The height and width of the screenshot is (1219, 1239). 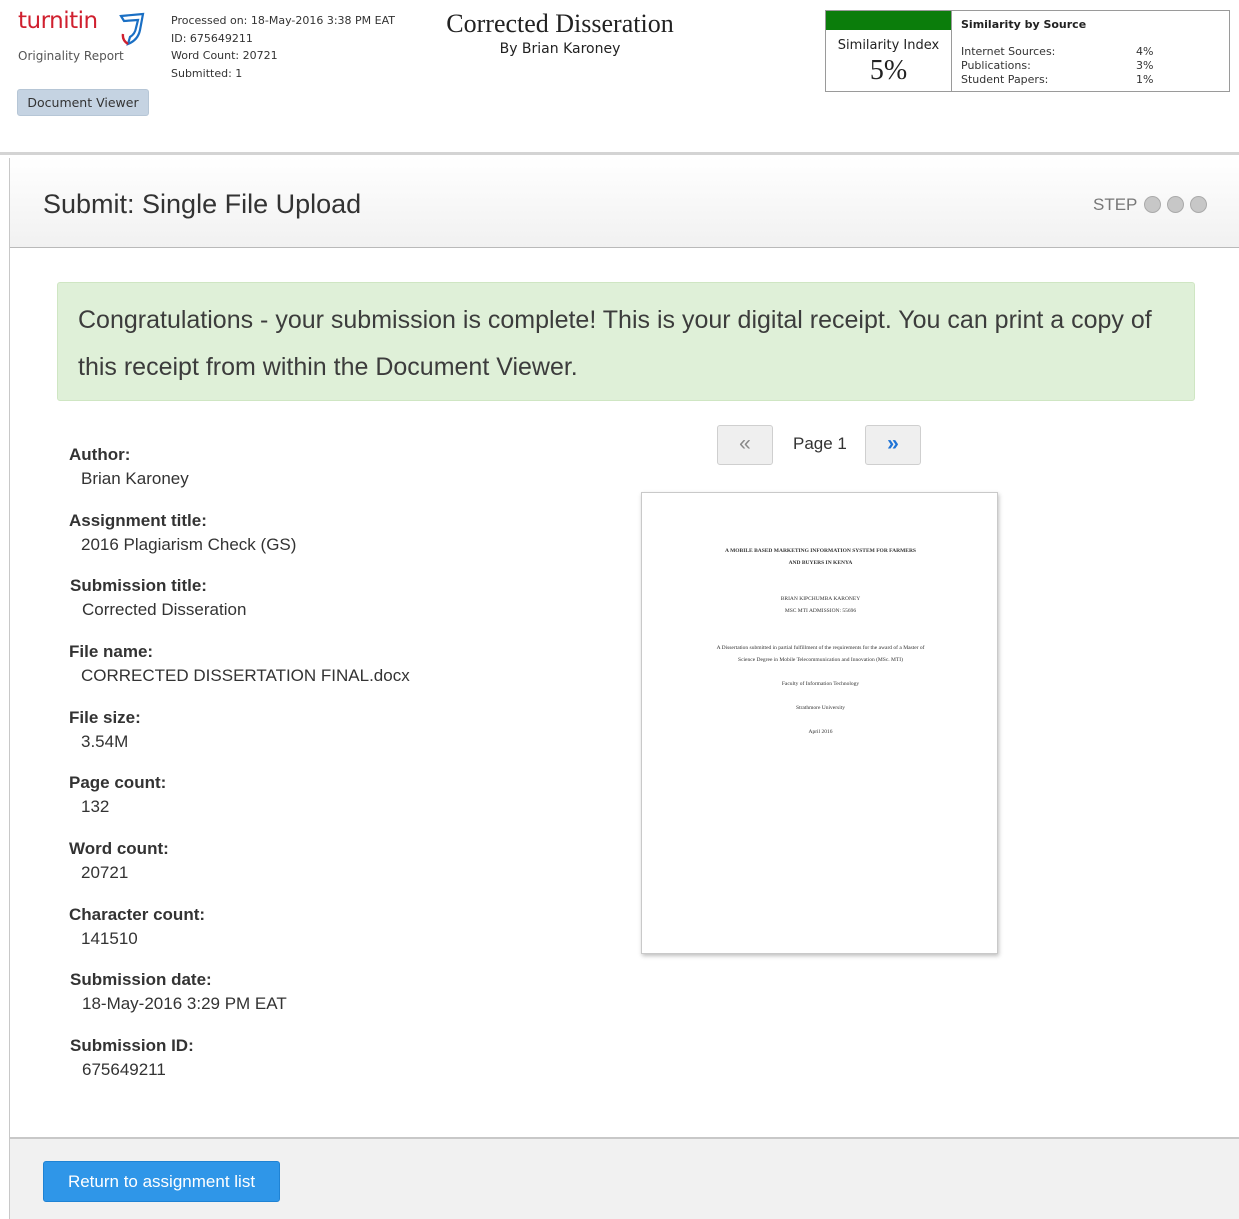 I want to click on source-value: 3%, so click(x=1145, y=65).